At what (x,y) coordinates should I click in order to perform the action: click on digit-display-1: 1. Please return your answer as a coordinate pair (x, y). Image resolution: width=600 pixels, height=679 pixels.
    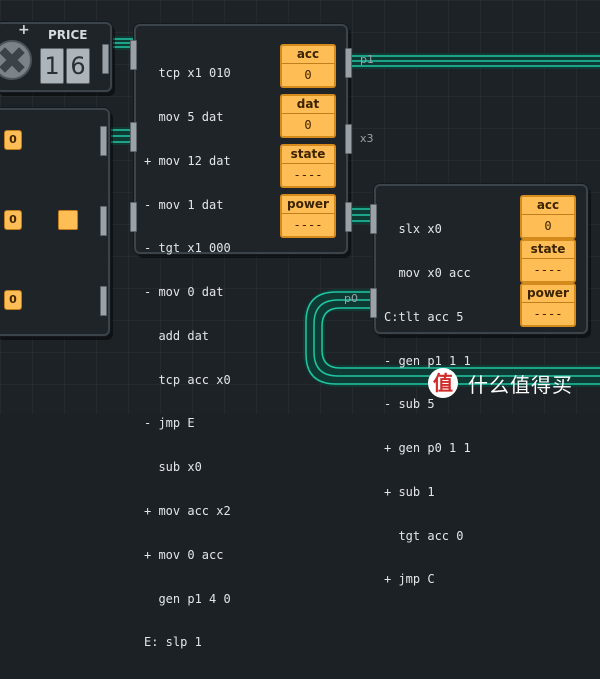
    Looking at the image, I should click on (52, 66).